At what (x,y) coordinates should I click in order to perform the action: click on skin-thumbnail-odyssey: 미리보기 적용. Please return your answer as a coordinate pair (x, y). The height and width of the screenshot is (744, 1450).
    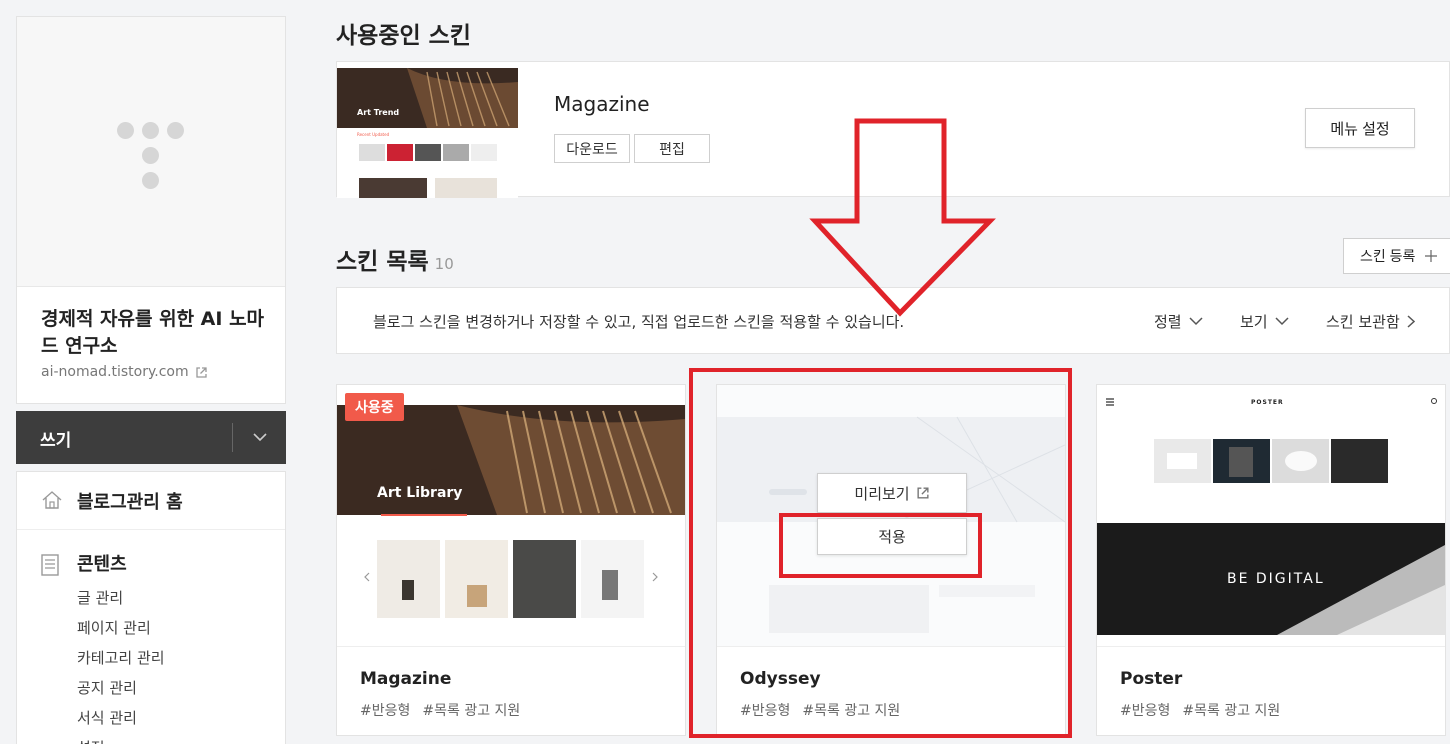
    Looking at the image, I should click on (891, 516).